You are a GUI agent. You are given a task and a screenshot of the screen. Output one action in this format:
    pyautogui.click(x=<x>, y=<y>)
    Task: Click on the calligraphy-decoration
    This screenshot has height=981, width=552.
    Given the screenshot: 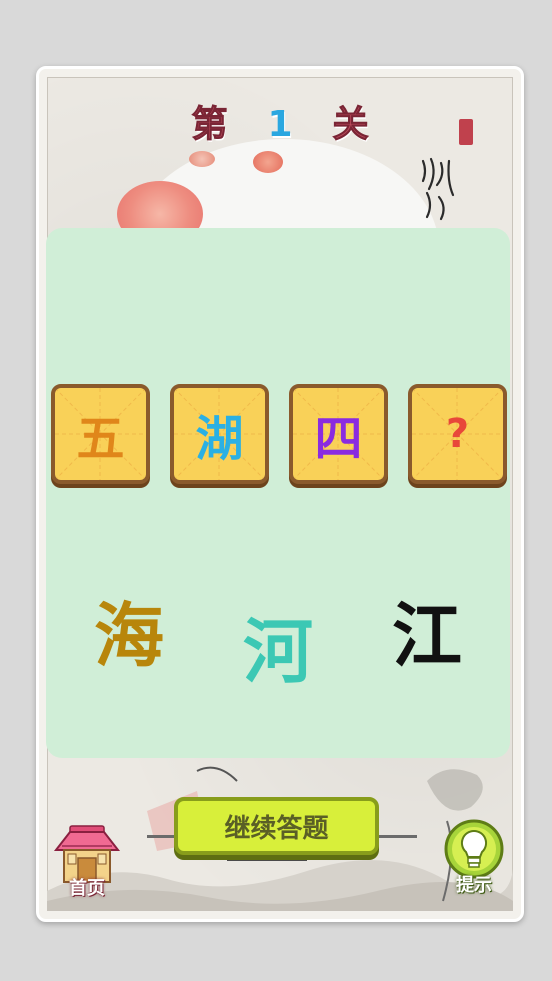 What is the action you would take?
    pyautogui.click(x=438, y=189)
    